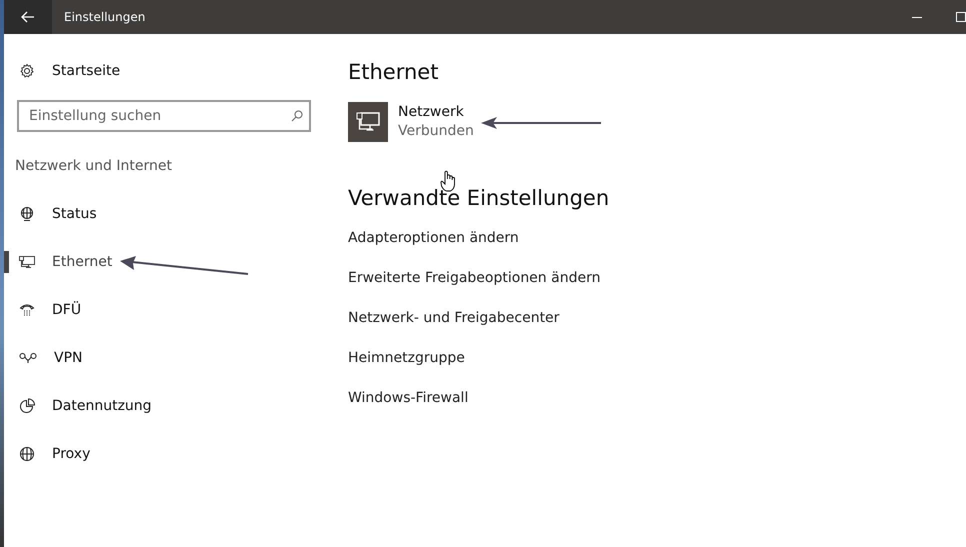 The width and height of the screenshot is (966, 547). Describe the element at coordinates (105, 17) in the screenshot. I see `window-title: Einstellungen` at that location.